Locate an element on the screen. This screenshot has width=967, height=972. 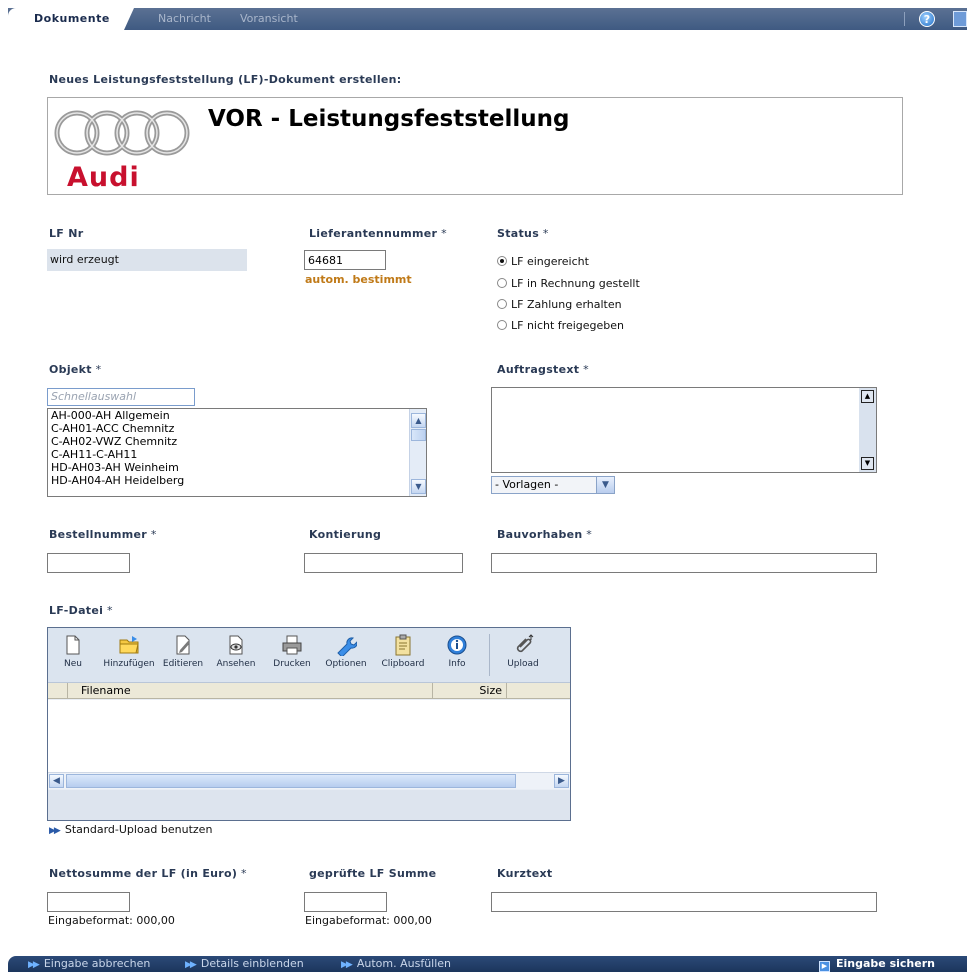
geprueft-label: geprüfte LF Summe is located at coordinates (373, 873).